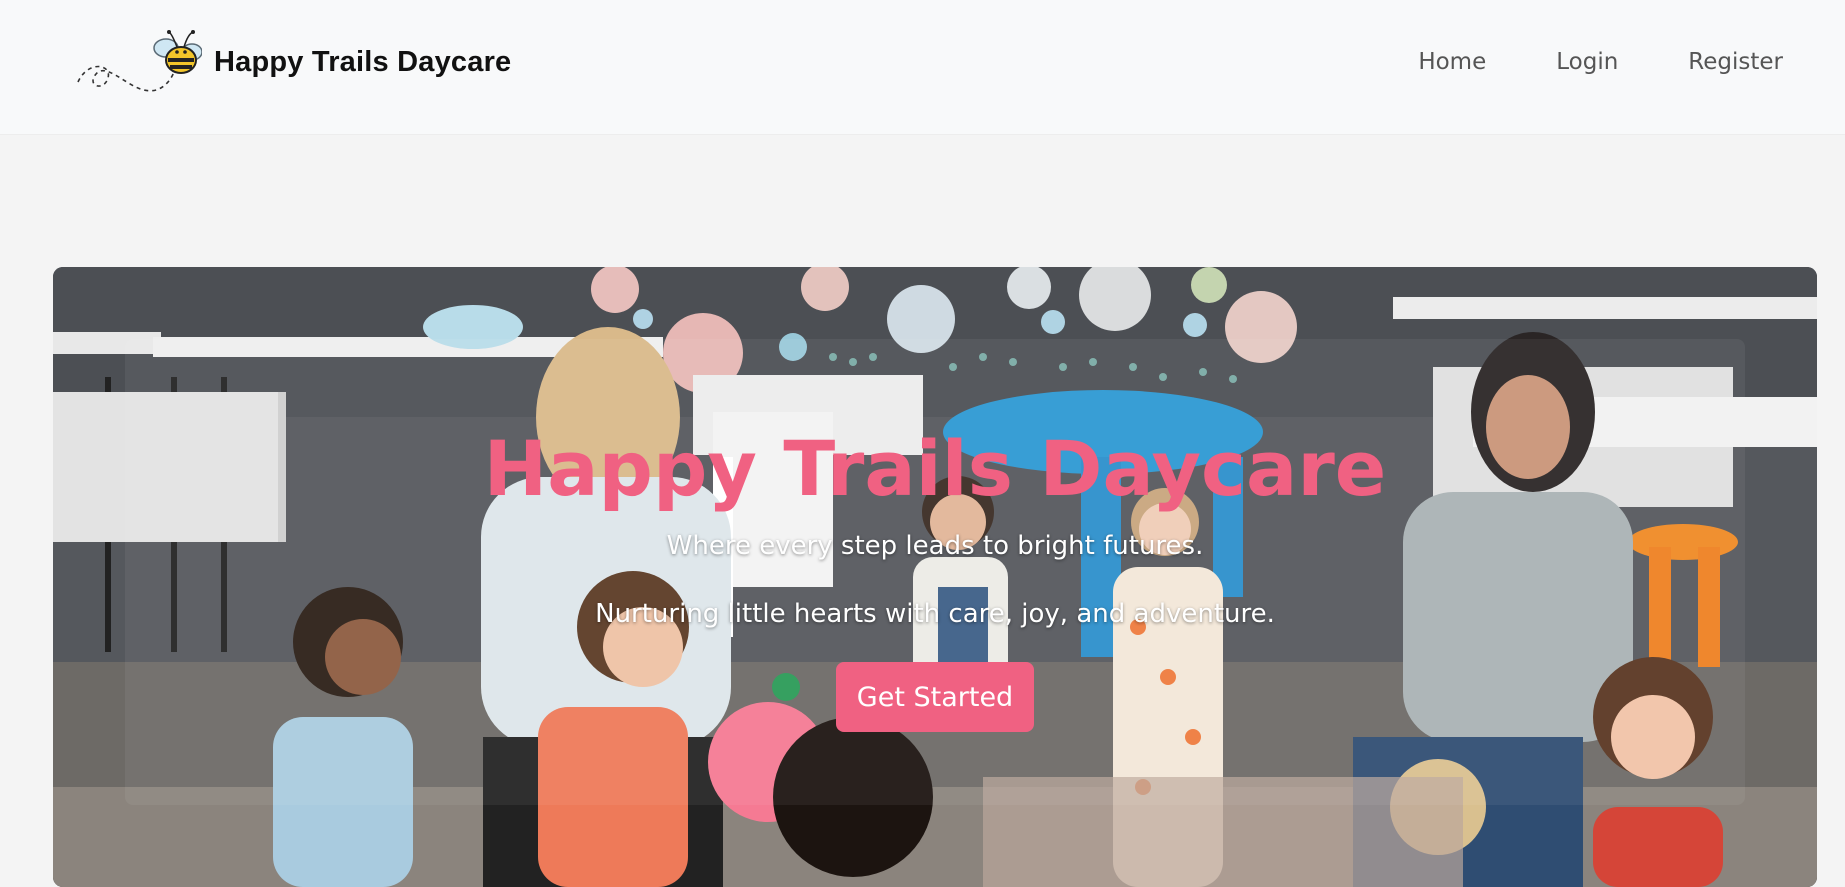  I want to click on brand-link: Happy Trails Daycare, so click(292, 62).